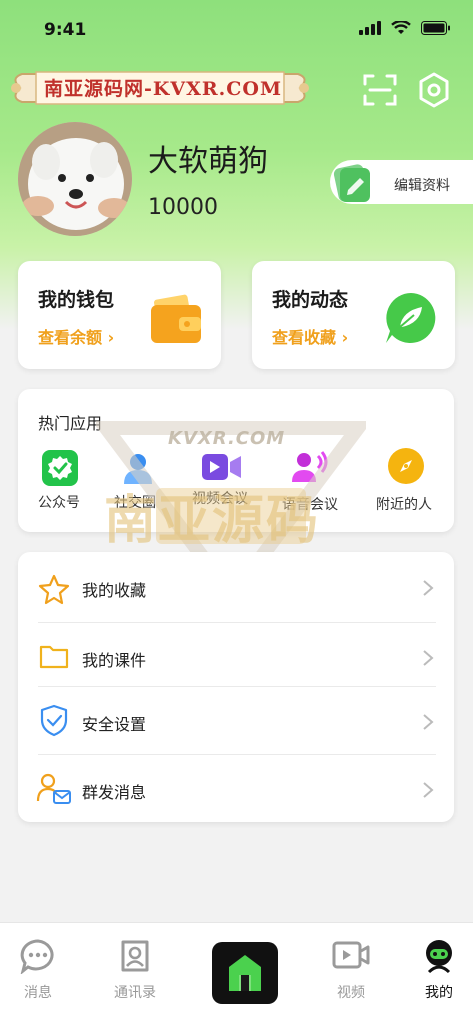 The image size is (473, 1025). I want to click on shield-icon, so click(54, 720).